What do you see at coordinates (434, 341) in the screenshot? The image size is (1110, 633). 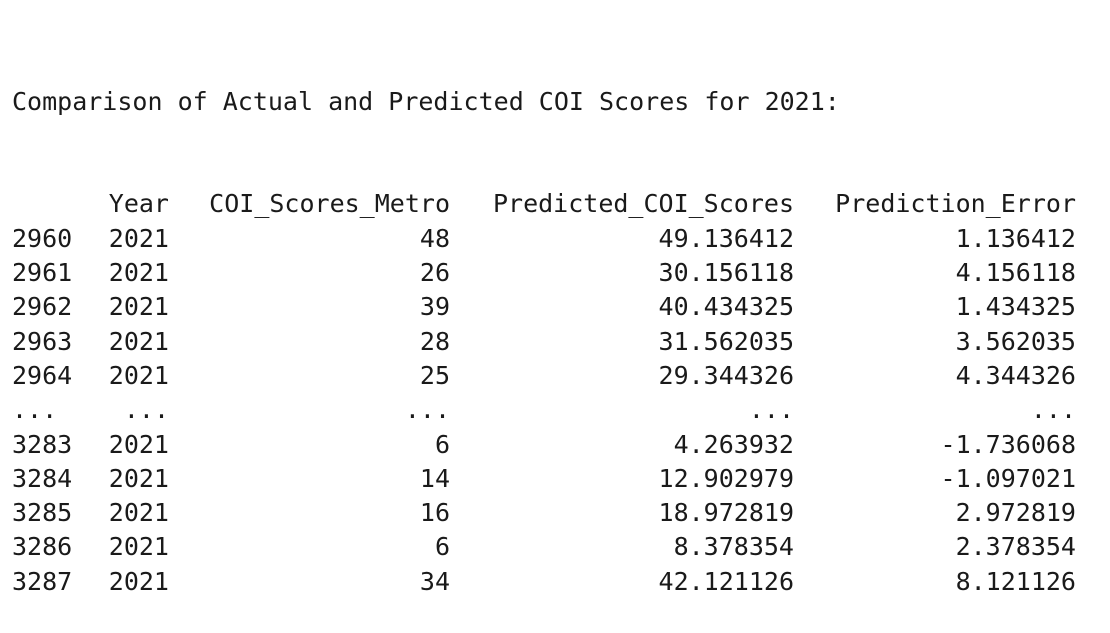 I see `coi-score-cell: 28` at bounding box center [434, 341].